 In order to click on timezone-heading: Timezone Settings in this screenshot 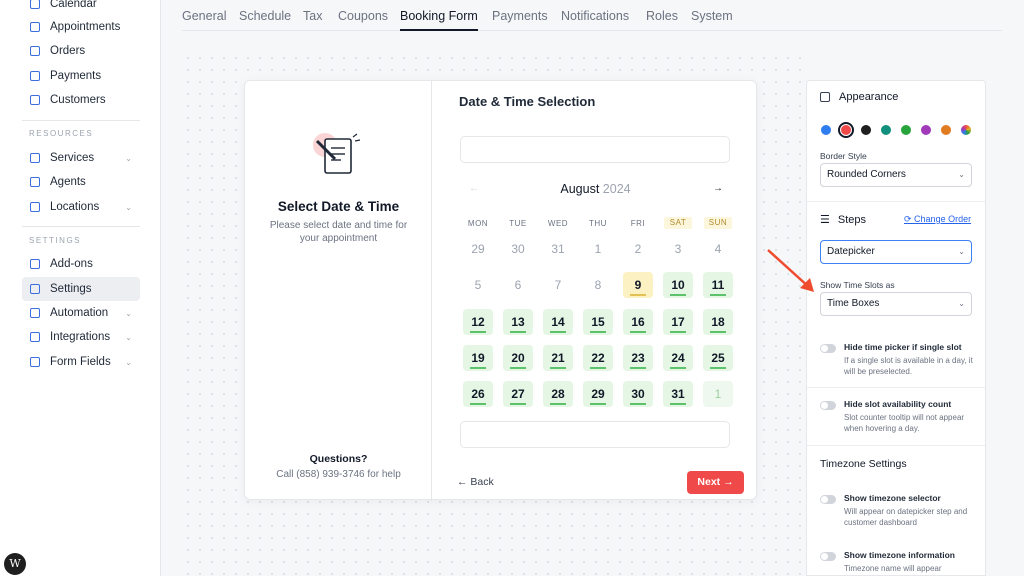, I will do `click(863, 464)`.